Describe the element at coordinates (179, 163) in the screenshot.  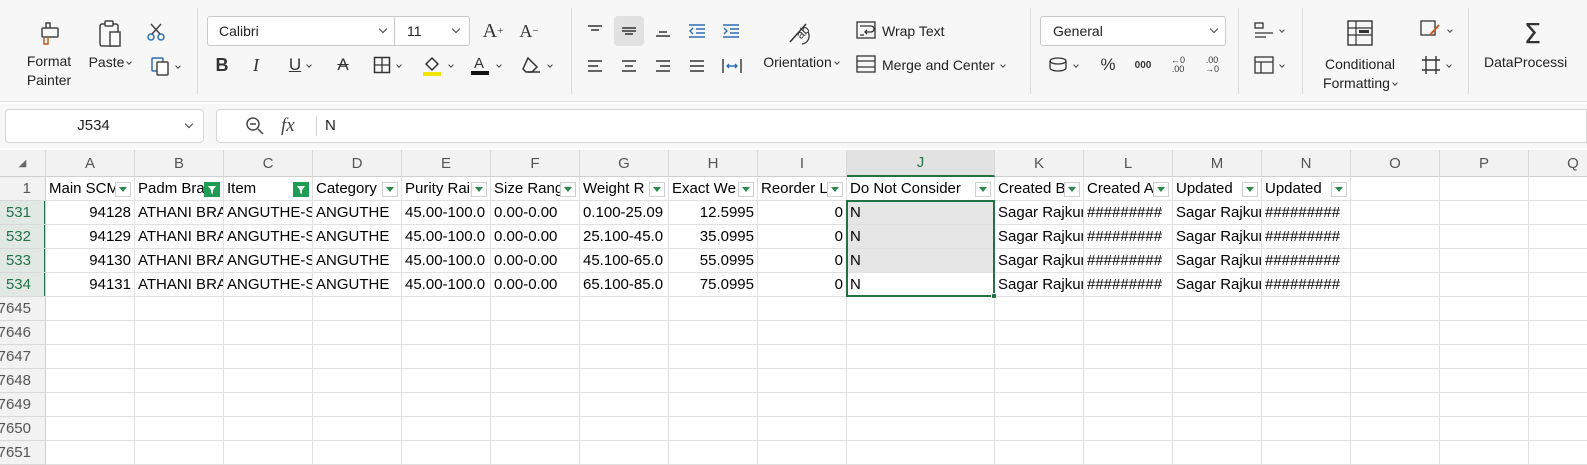
I see `column-header-b: B` at that location.